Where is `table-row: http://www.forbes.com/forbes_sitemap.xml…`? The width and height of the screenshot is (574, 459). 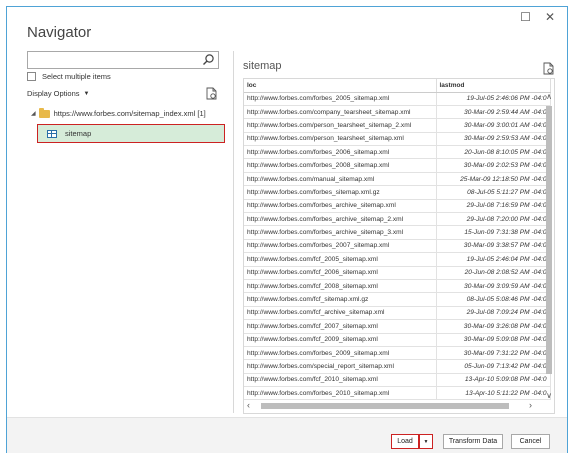 table-row: http://www.forbes.com/forbes_sitemap.xml… is located at coordinates (397, 192).